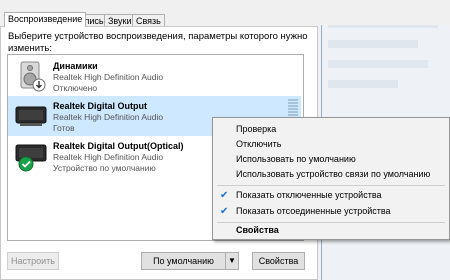 This screenshot has height=280, width=450. I want to click on tab-playback: Воспроизведение, so click(45, 19).